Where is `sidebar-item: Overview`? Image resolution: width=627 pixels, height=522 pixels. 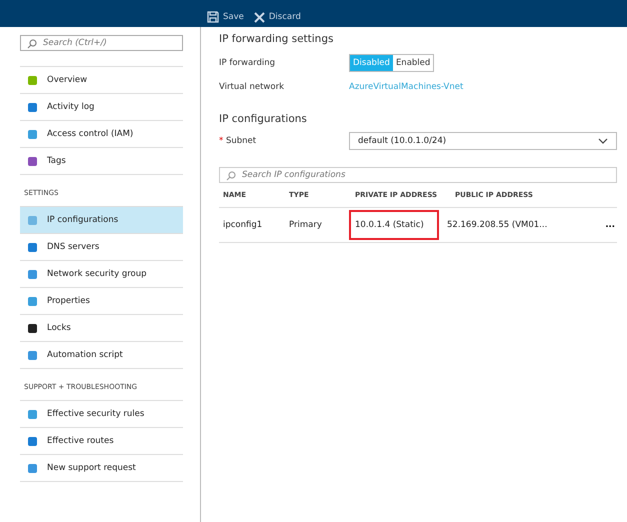
sidebar-item: Overview is located at coordinates (101, 80).